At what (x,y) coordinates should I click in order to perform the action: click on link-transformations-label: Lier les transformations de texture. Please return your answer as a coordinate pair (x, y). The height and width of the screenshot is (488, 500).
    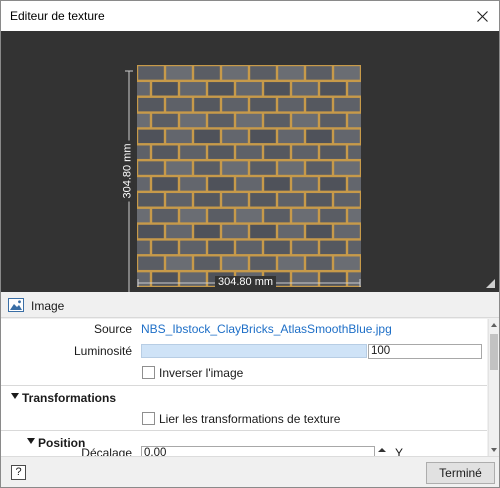
    Looking at the image, I should click on (250, 419).